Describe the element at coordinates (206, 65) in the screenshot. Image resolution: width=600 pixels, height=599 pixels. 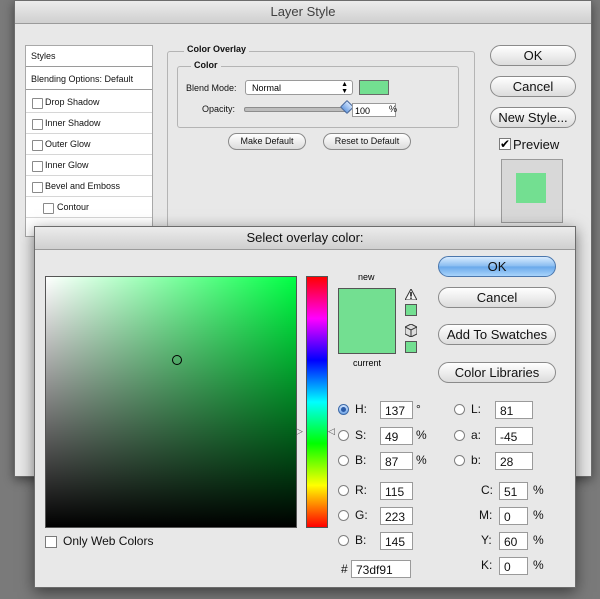
I see `color-group-title: Color` at that location.